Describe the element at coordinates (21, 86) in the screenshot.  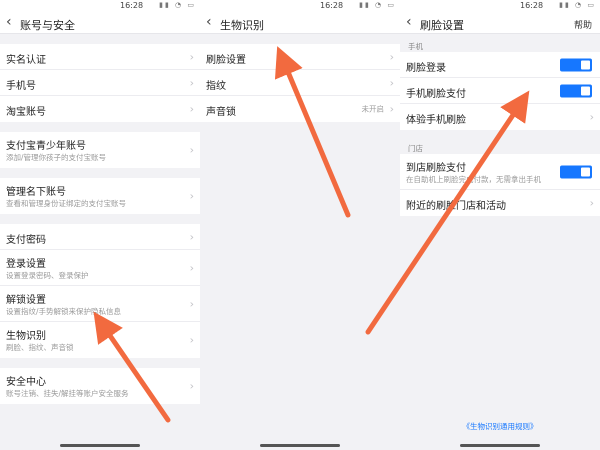
I see `row-label: 手机号` at that location.